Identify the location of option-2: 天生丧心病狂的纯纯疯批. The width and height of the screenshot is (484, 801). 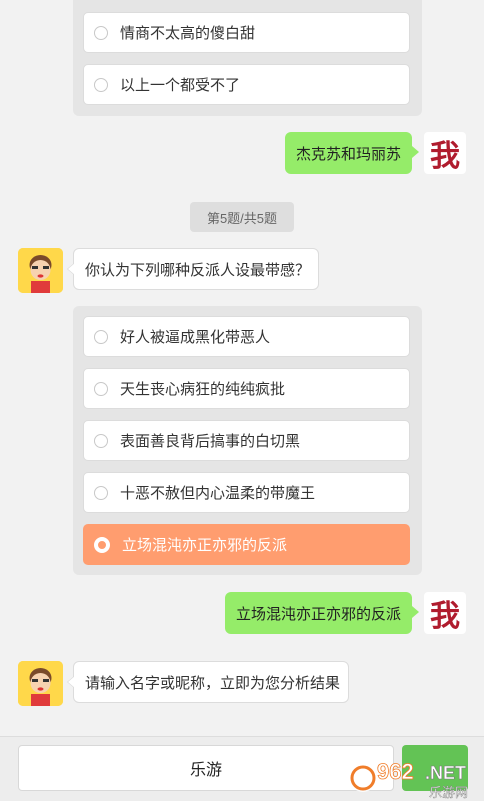
(246, 388).